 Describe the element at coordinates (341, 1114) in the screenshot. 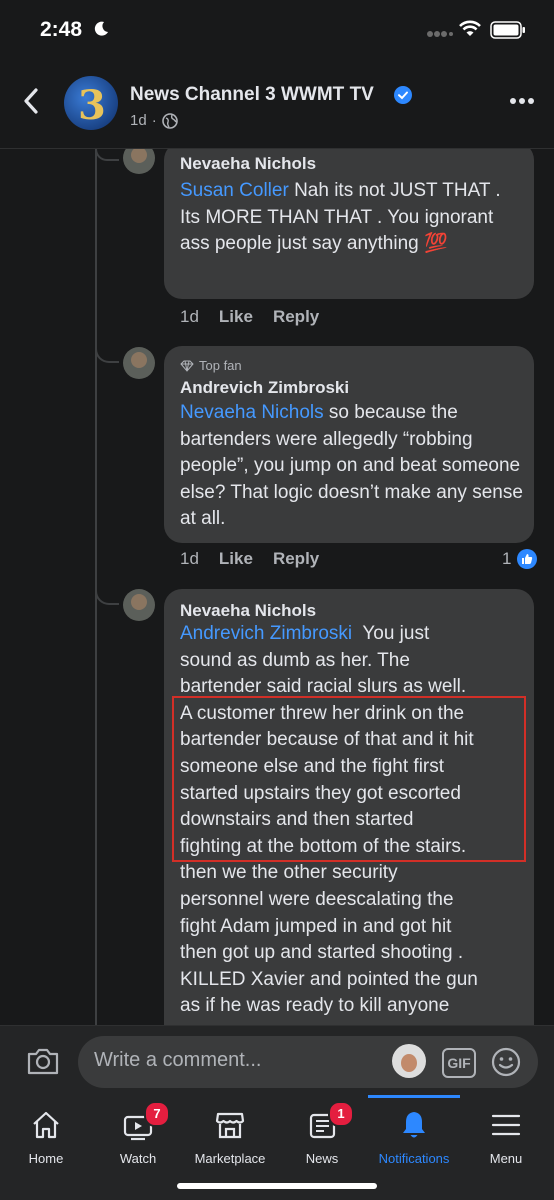

I see `notification-badge: 1` at that location.